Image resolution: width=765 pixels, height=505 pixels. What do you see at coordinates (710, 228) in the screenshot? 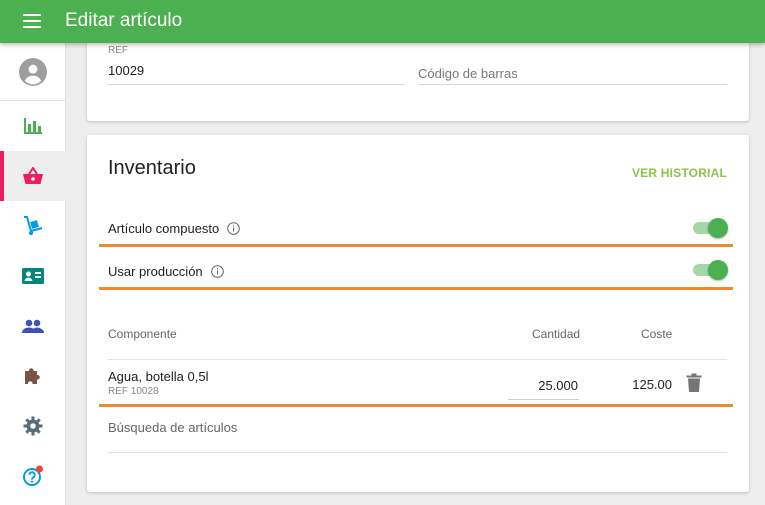
I see `composite-toggle` at bounding box center [710, 228].